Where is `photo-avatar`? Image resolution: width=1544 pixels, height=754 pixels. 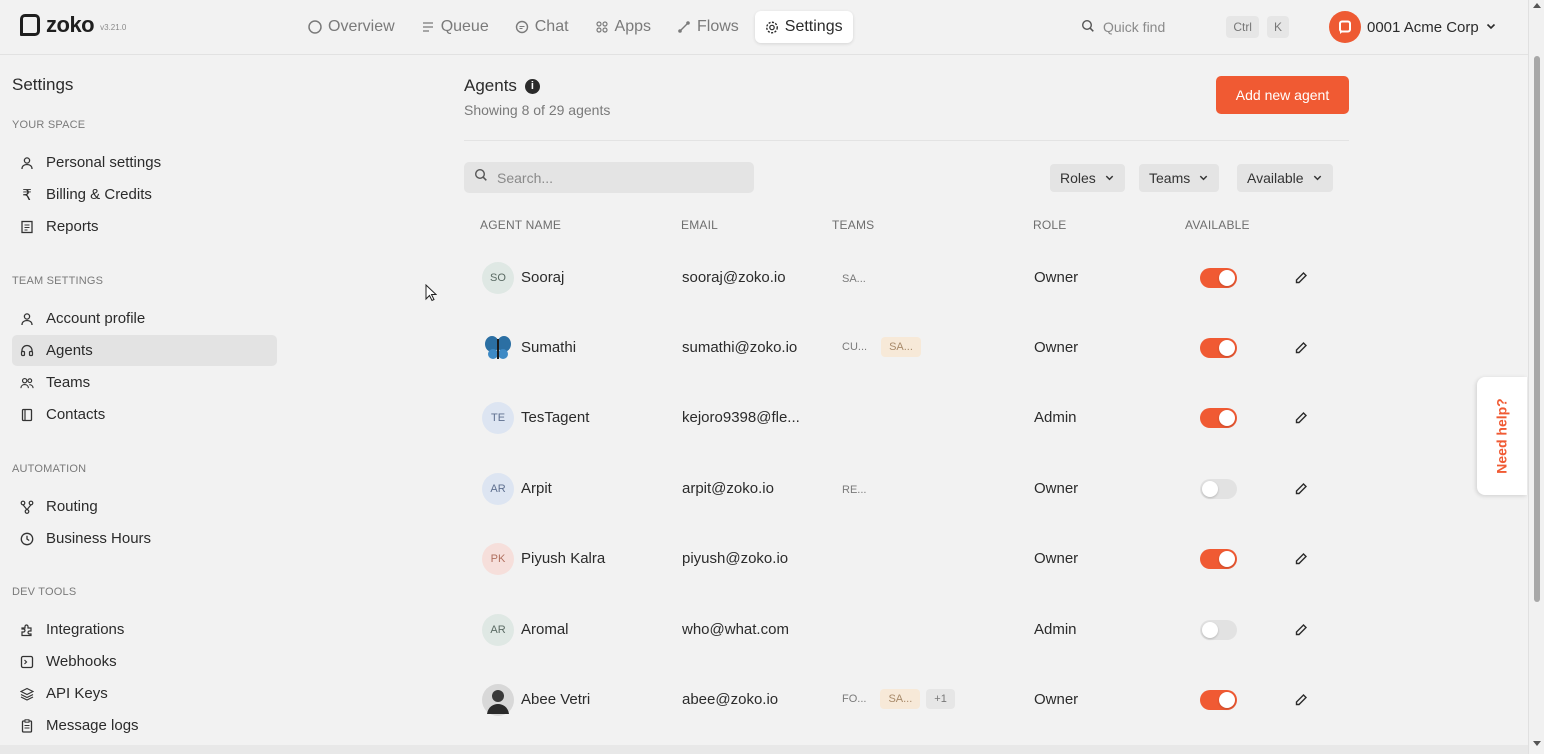 photo-avatar is located at coordinates (498, 700).